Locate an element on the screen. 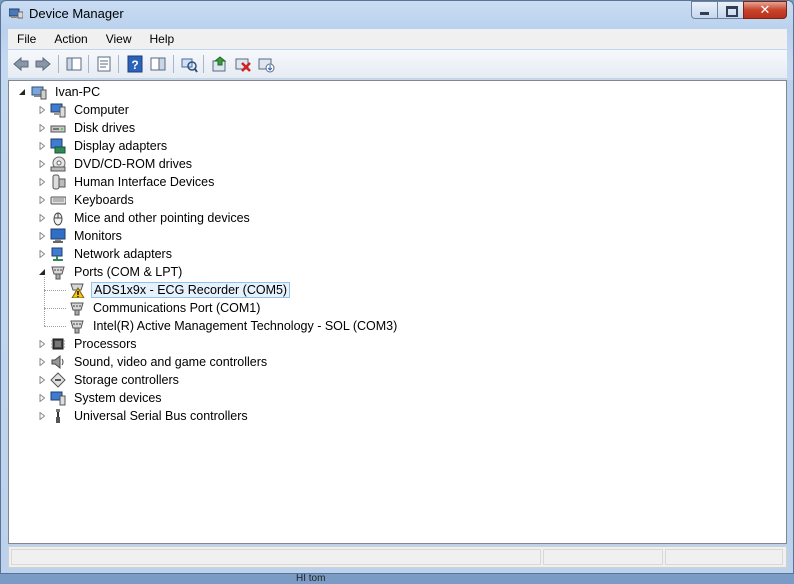  update-driver-icon is located at coordinates (220, 64).